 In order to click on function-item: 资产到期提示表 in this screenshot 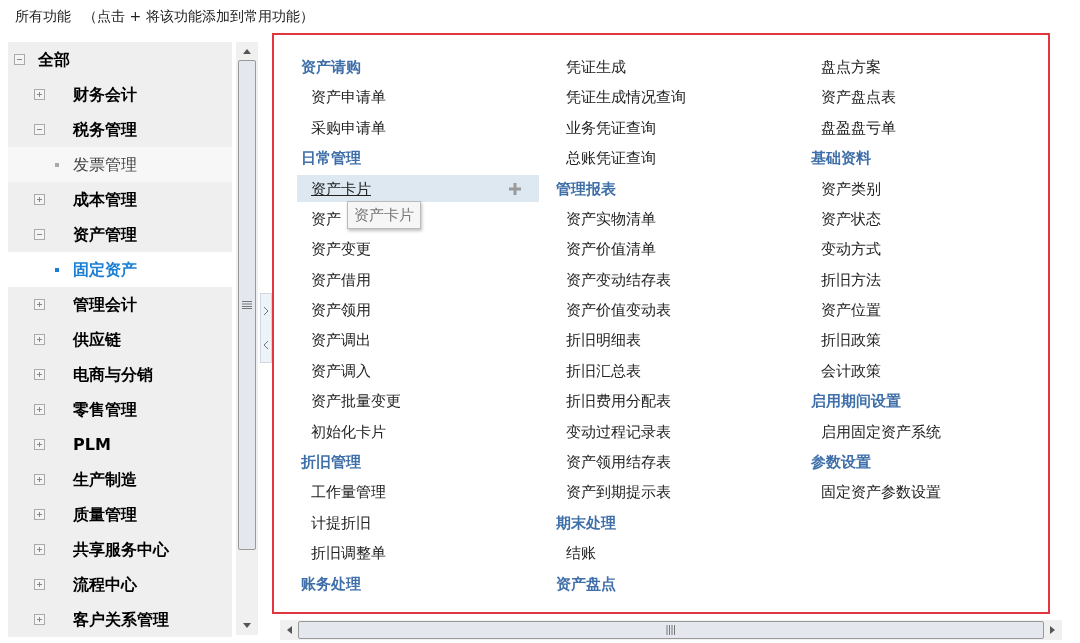, I will do `click(618, 492)`.